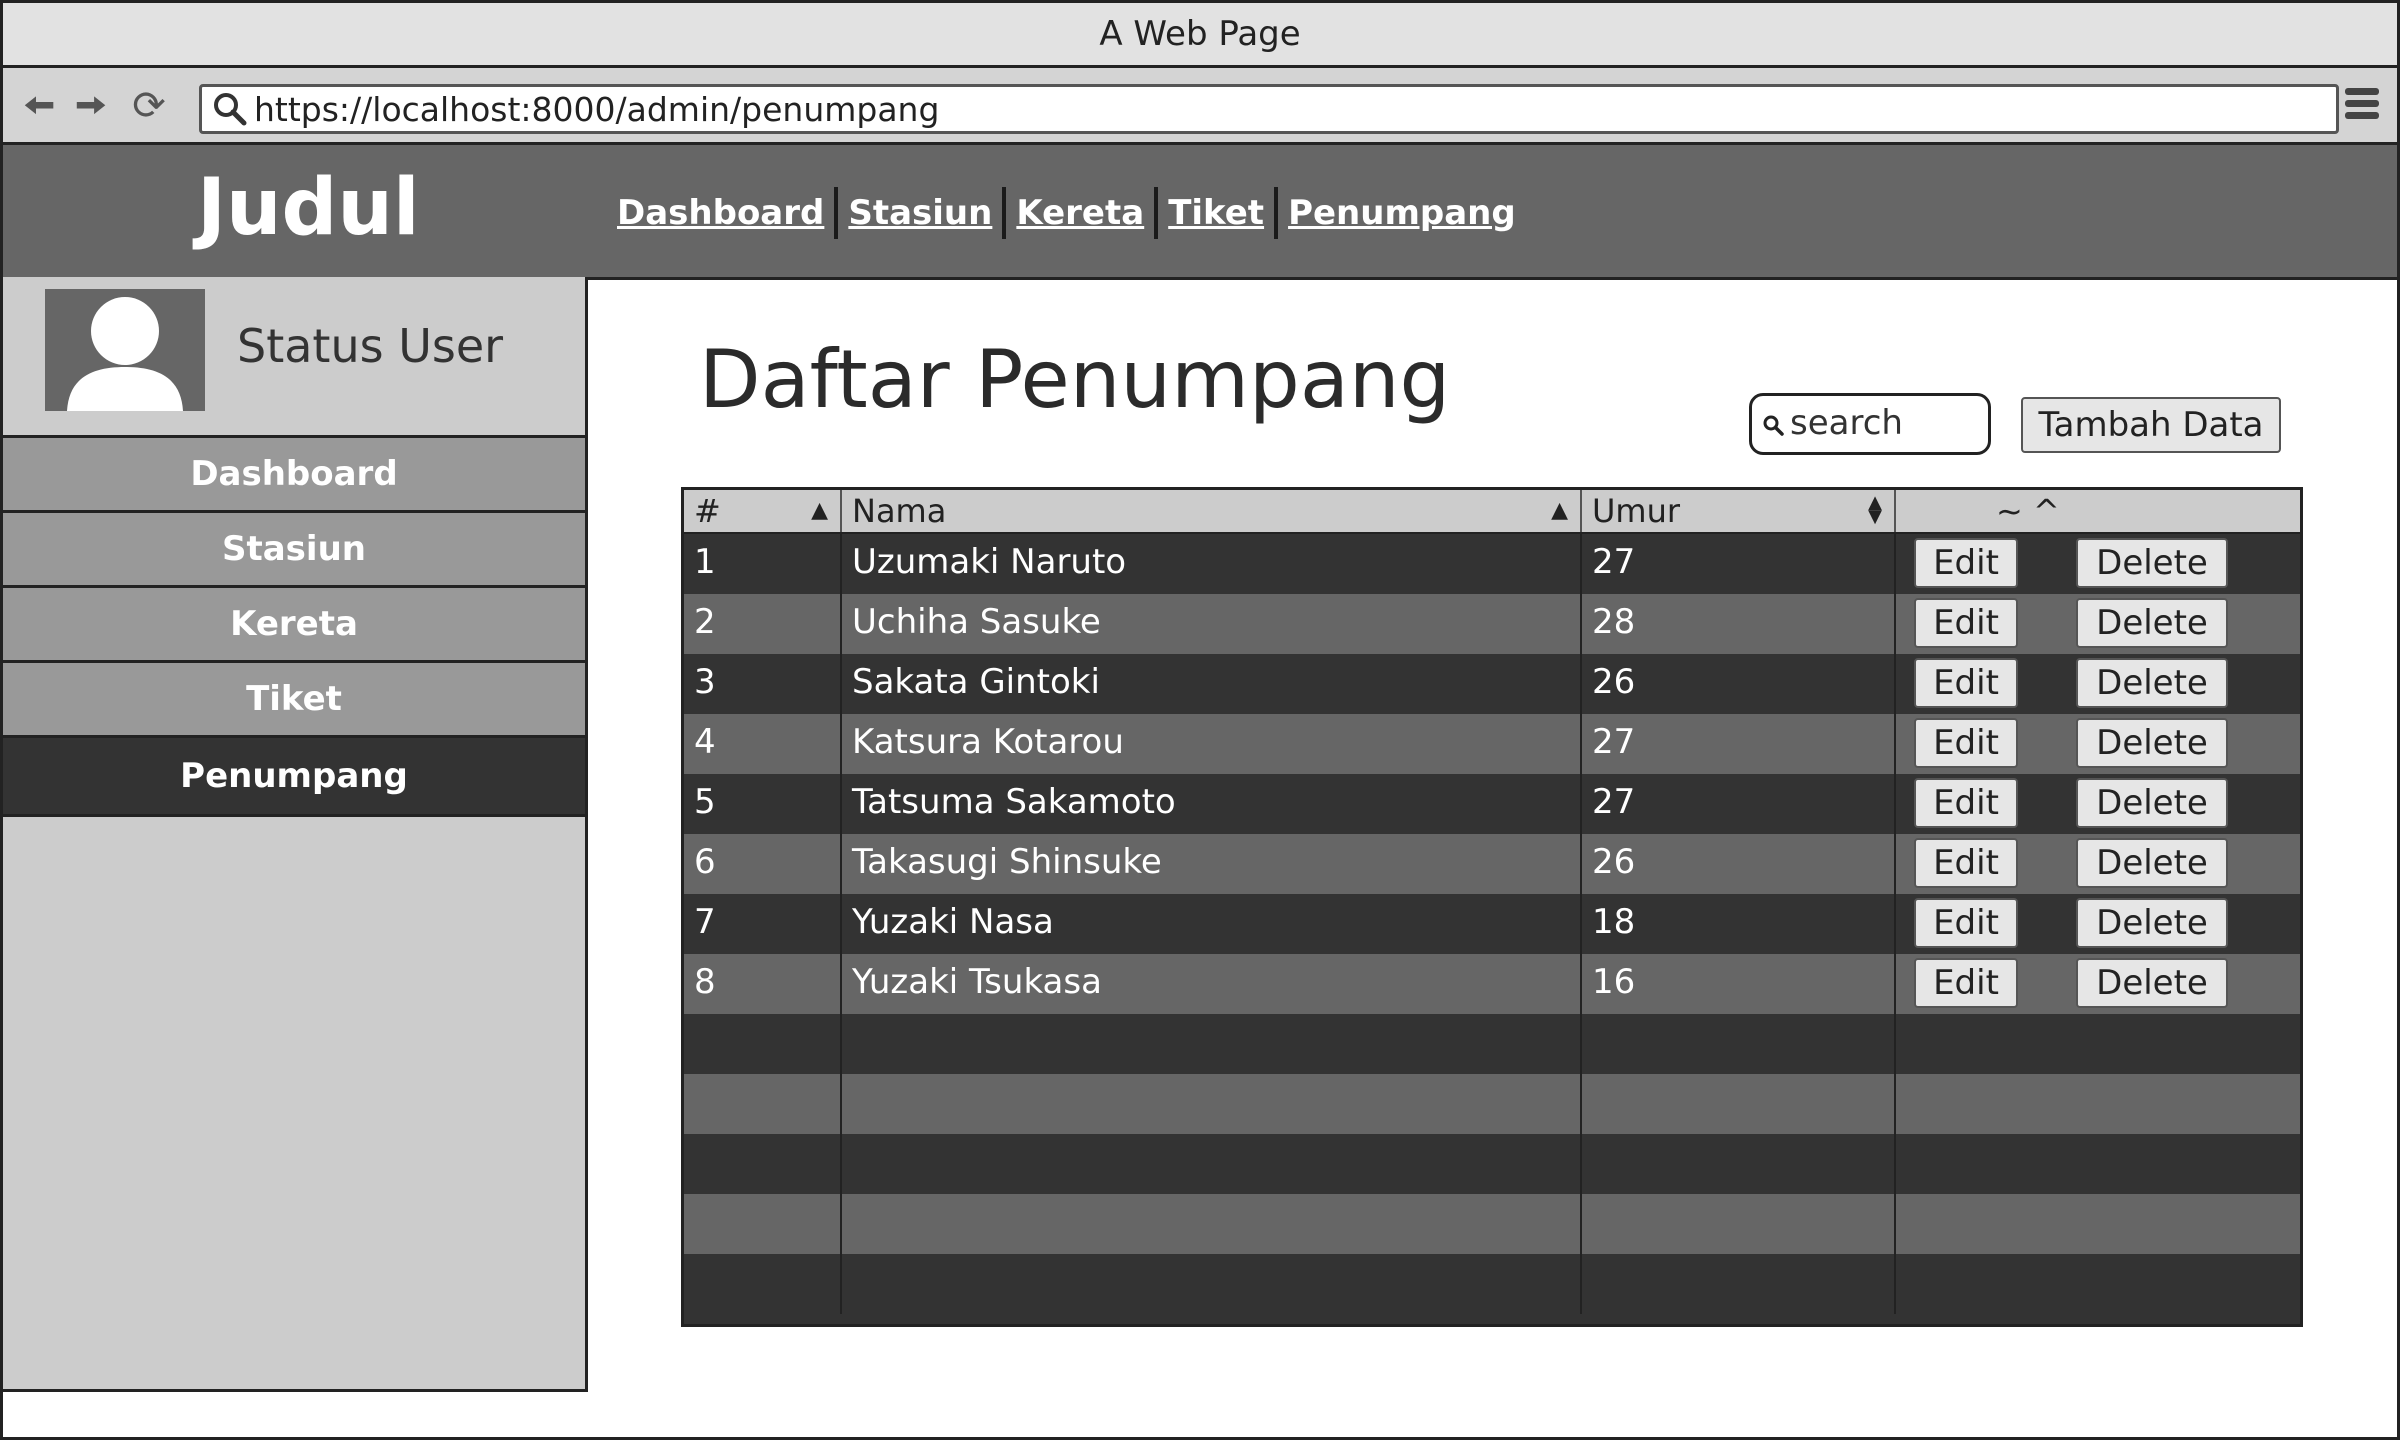 This screenshot has width=2400, height=1440. I want to click on column-header-actions: ~ ^, so click(2098, 511).